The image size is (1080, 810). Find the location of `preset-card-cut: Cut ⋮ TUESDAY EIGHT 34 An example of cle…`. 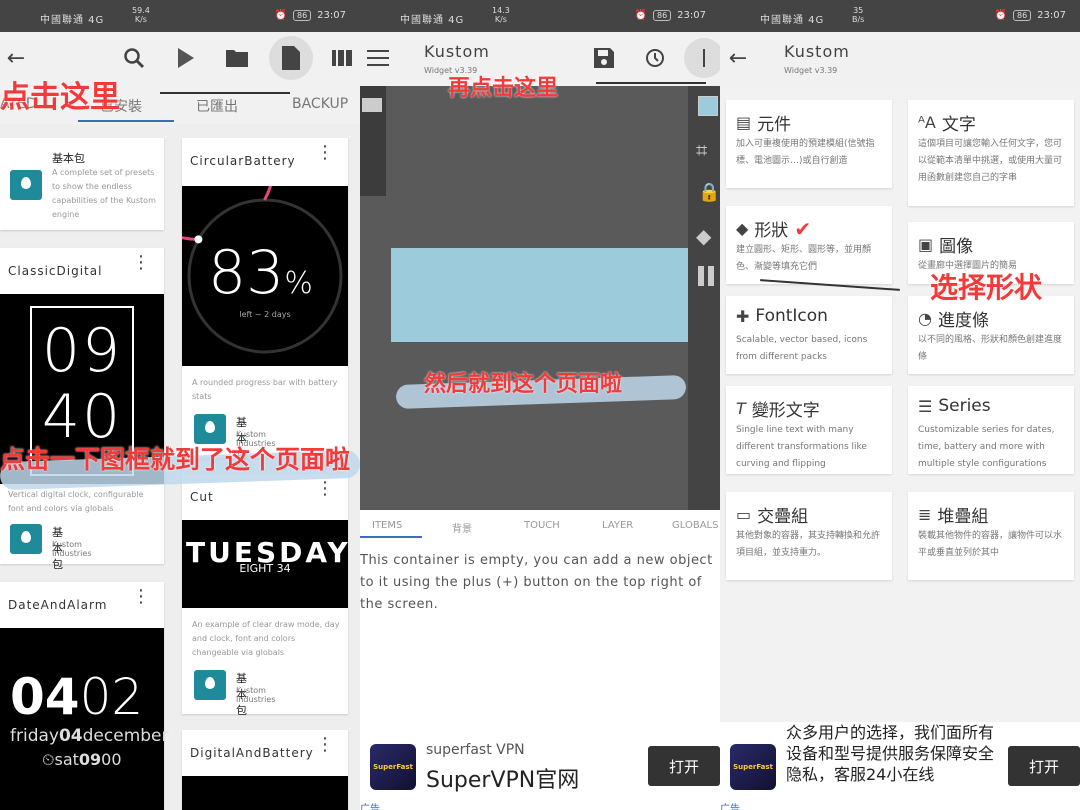

preset-card-cut: Cut ⋮ TUESDAY EIGHT 34 An example of cle… is located at coordinates (265, 595).